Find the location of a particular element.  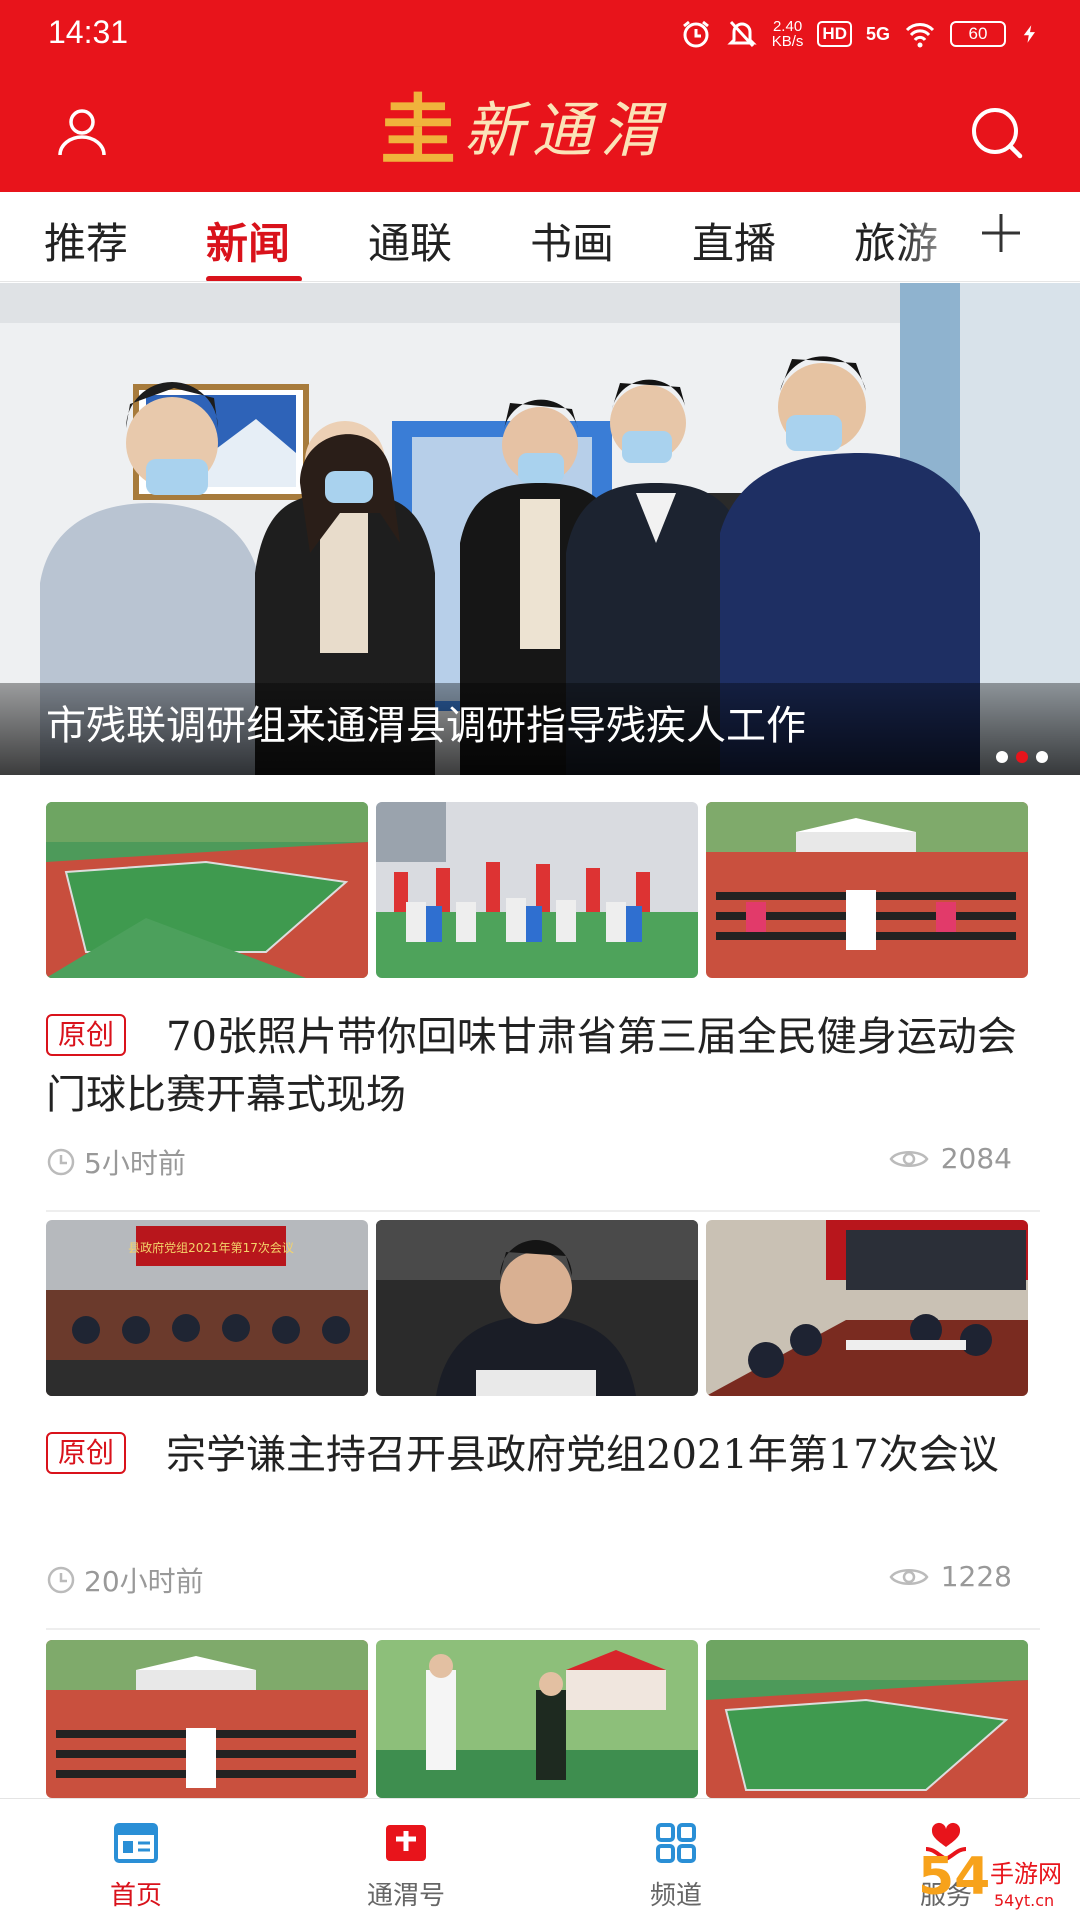

home-news-icon is located at coordinates (136, 1843).